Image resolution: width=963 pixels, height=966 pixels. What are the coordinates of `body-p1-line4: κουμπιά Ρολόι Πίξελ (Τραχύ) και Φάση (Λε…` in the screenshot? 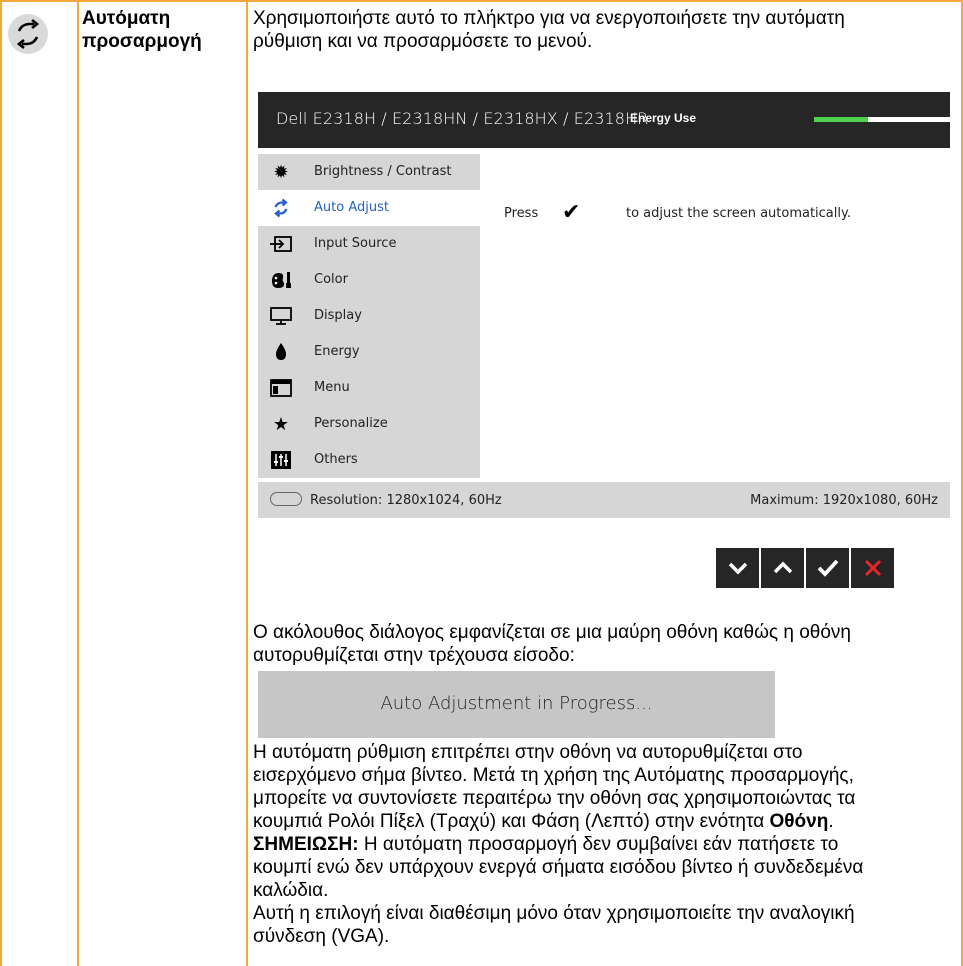 It's located at (558, 821).